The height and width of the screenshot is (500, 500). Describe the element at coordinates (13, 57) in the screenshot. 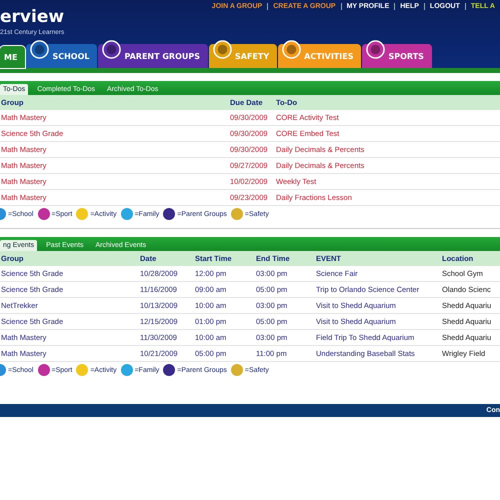

I see `nav-tab: ME` at that location.